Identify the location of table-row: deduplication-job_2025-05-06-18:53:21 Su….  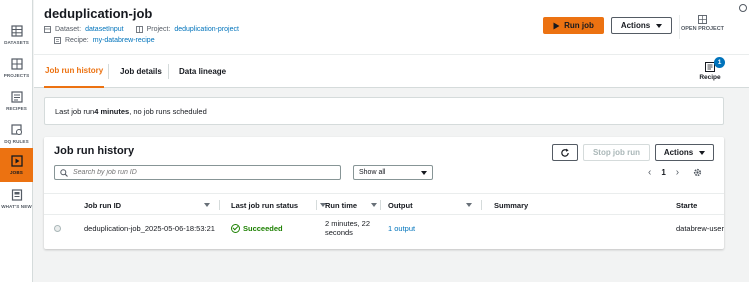
(384, 228).